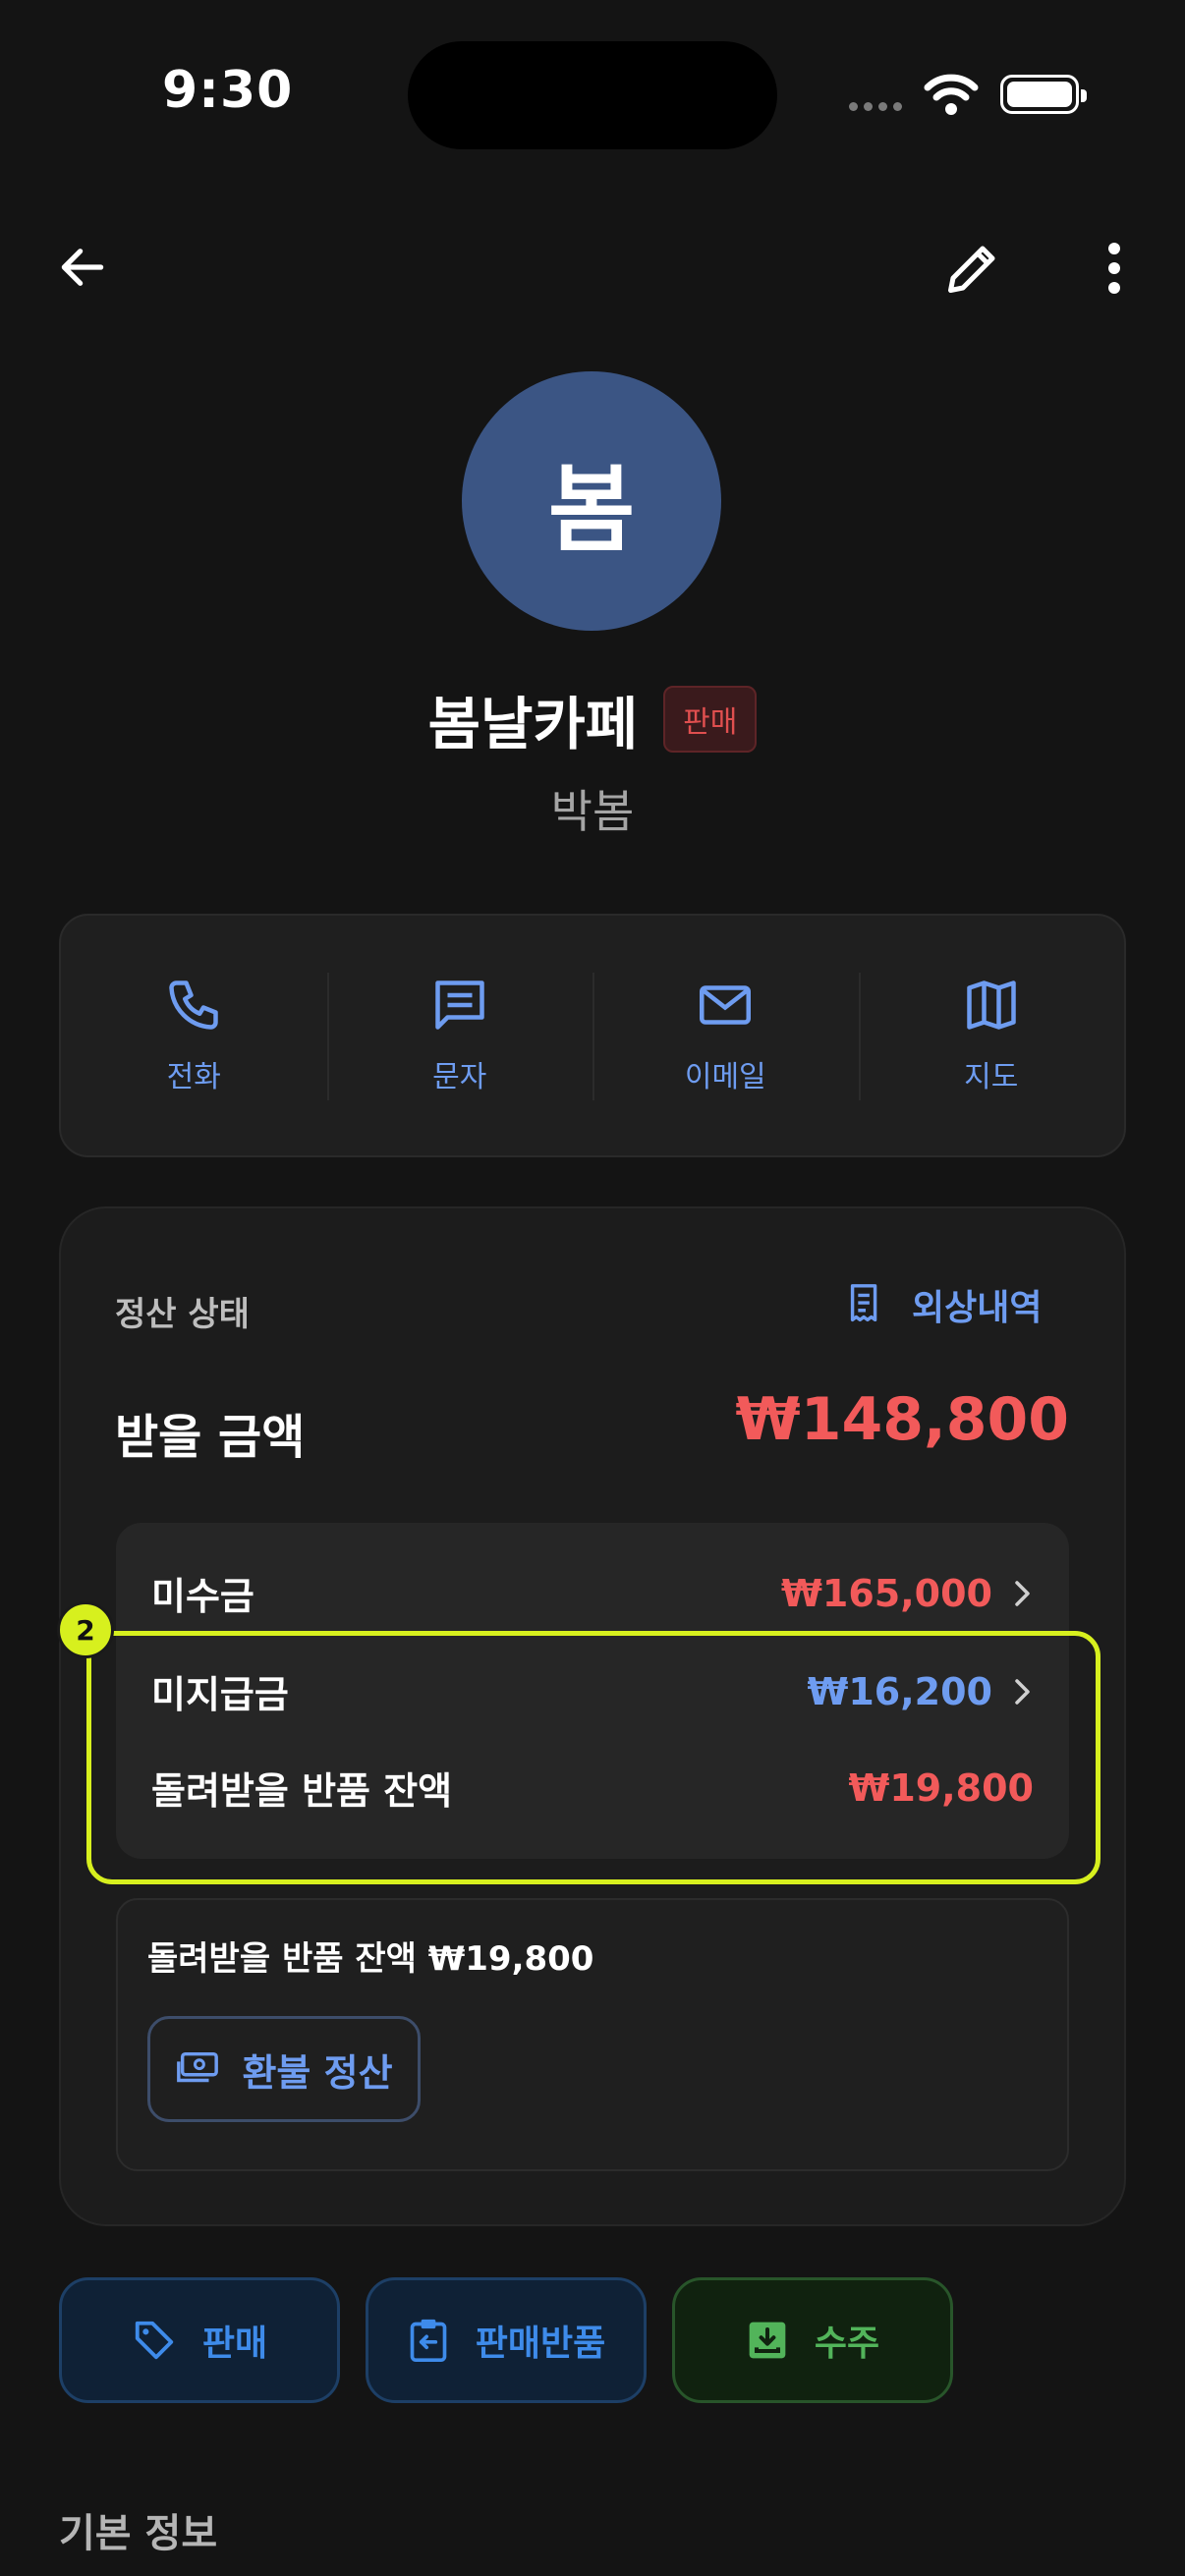 The width and height of the screenshot is (1185, 2576). What do you see at coordinates (194, 1077) in the screenshot?
I see `call-label: 전화` at bounding box center [194, 1077].